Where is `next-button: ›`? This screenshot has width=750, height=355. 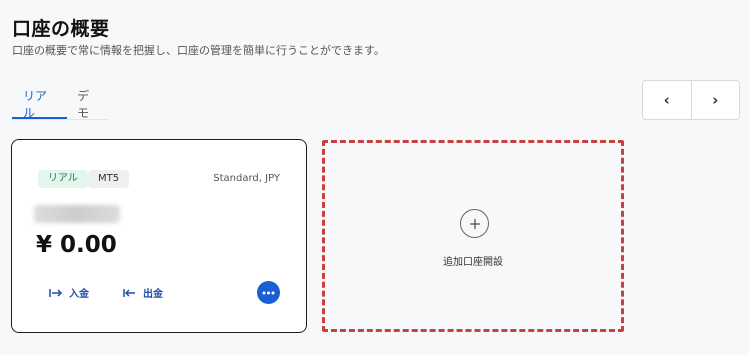
next-button: › is located at coordinates (715, 100).